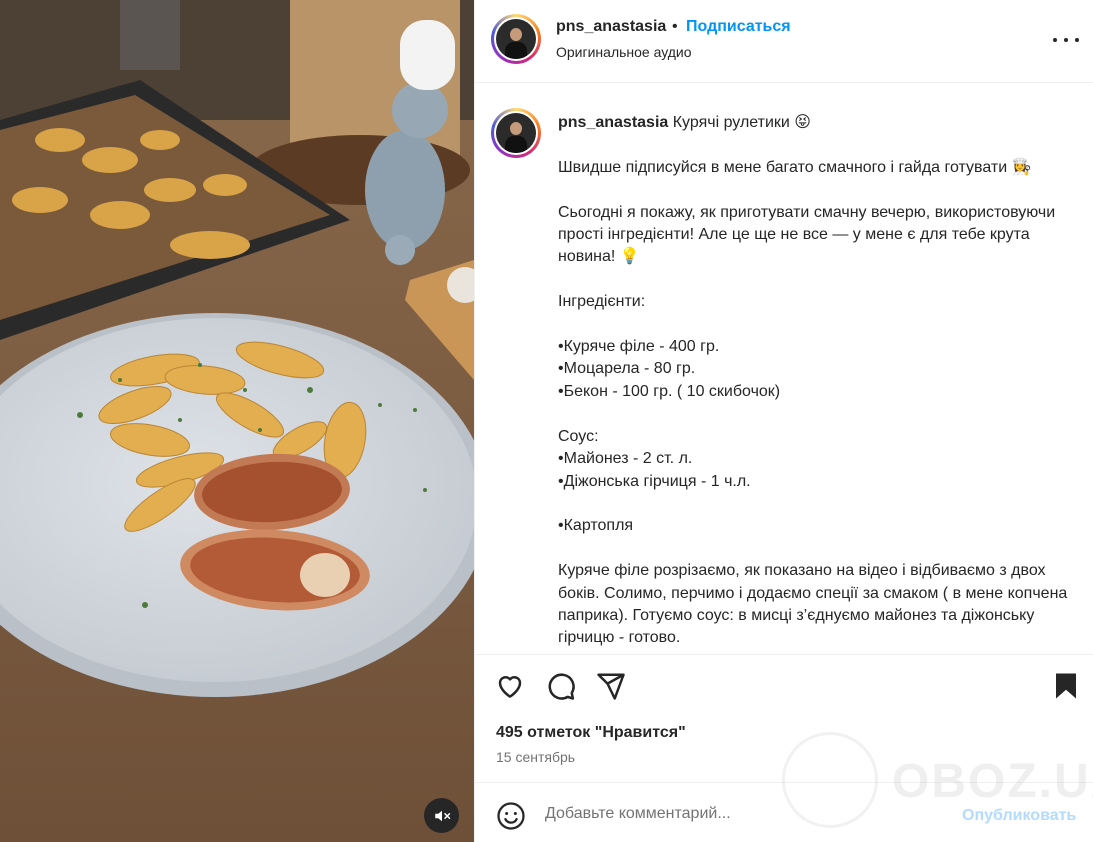  I want to click on comment-bar: Опубликовать, so click(784, 812).